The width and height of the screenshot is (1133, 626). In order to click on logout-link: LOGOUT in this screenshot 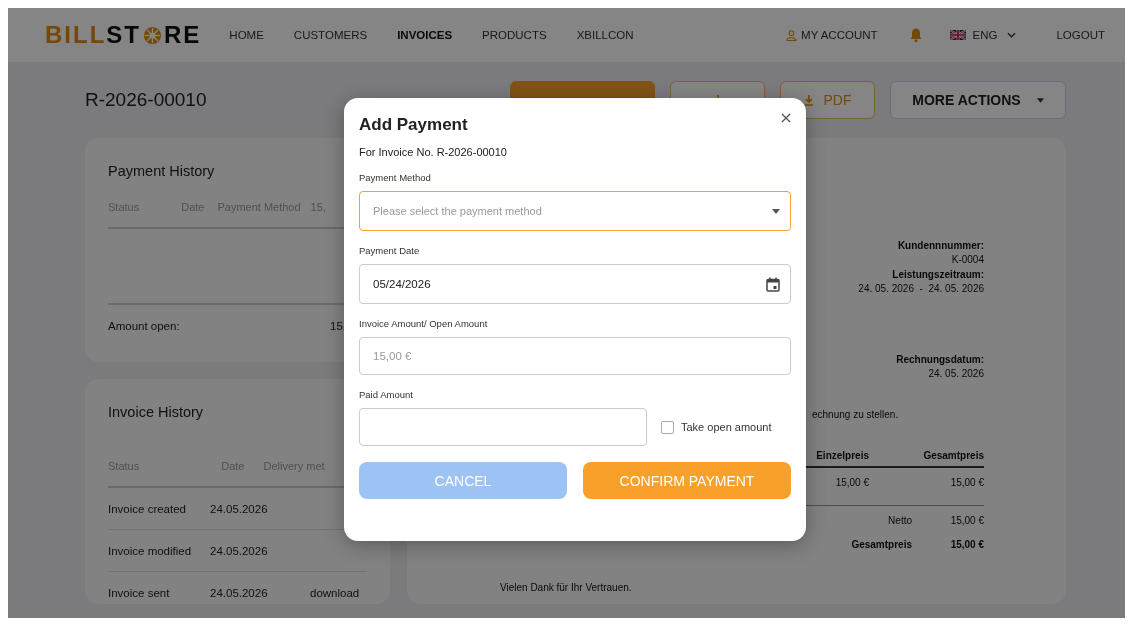, I will do `click(1080, 35)`.